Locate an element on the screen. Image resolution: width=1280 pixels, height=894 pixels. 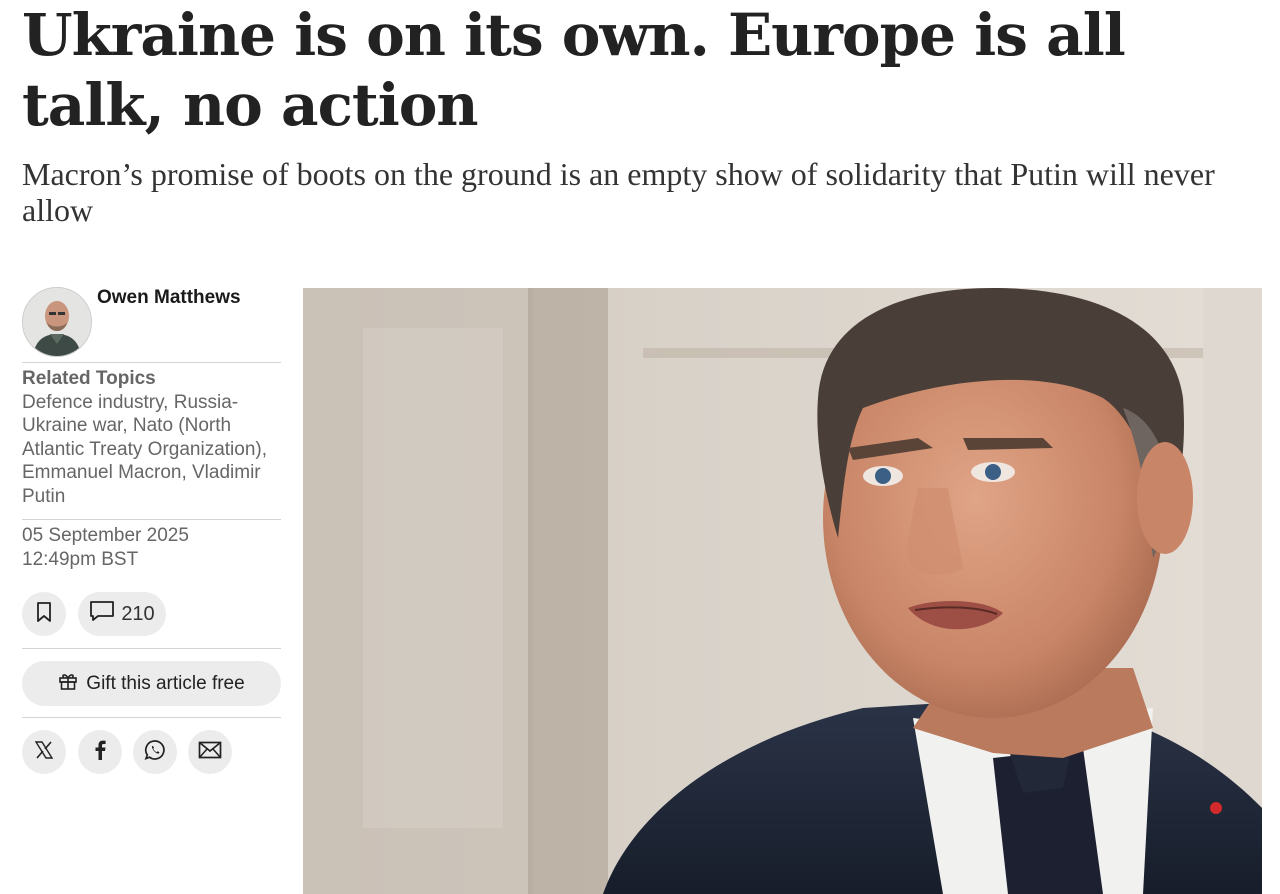
bookmark-button is located at coordinates (44, 614).